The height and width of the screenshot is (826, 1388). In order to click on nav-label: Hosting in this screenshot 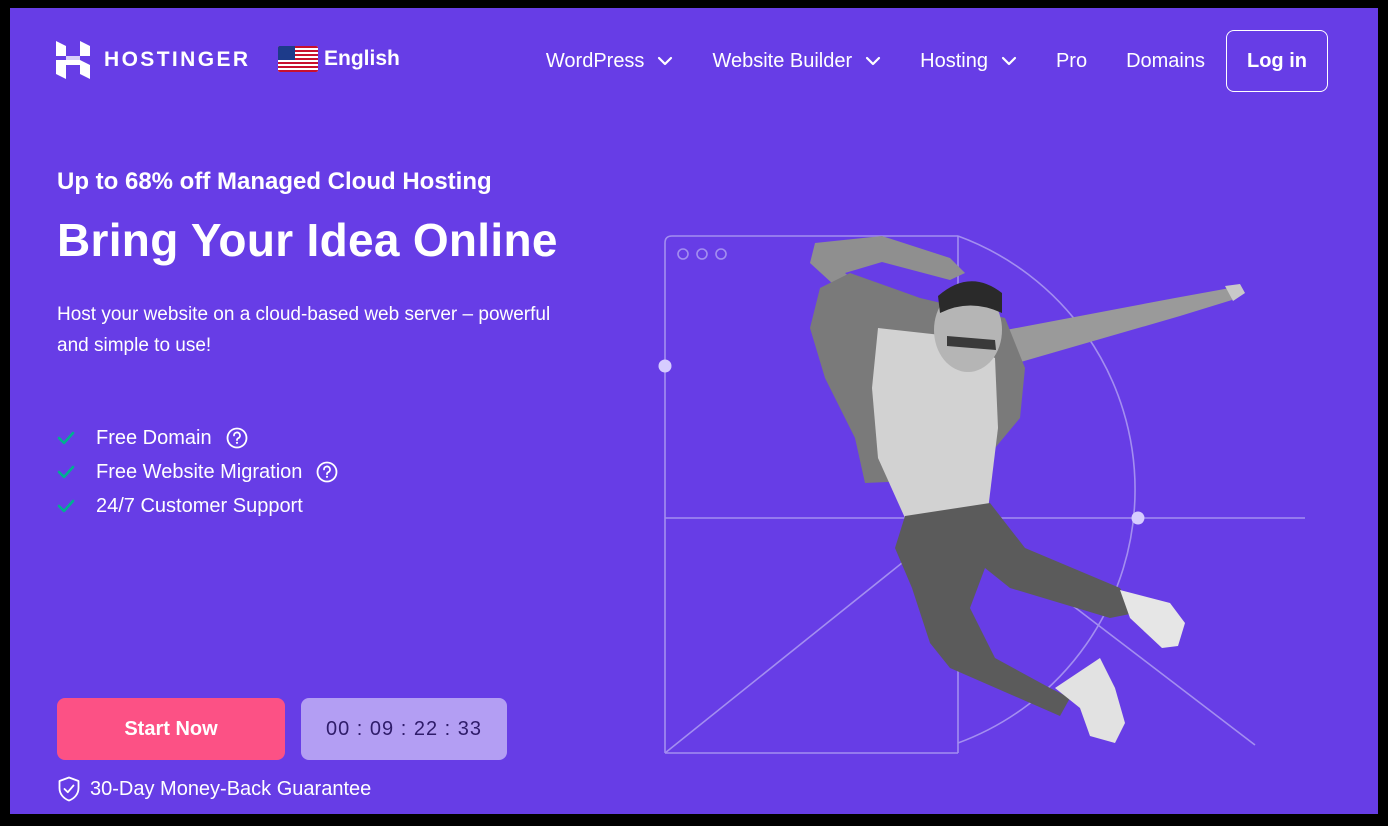, I will do `click(954, 60)`.